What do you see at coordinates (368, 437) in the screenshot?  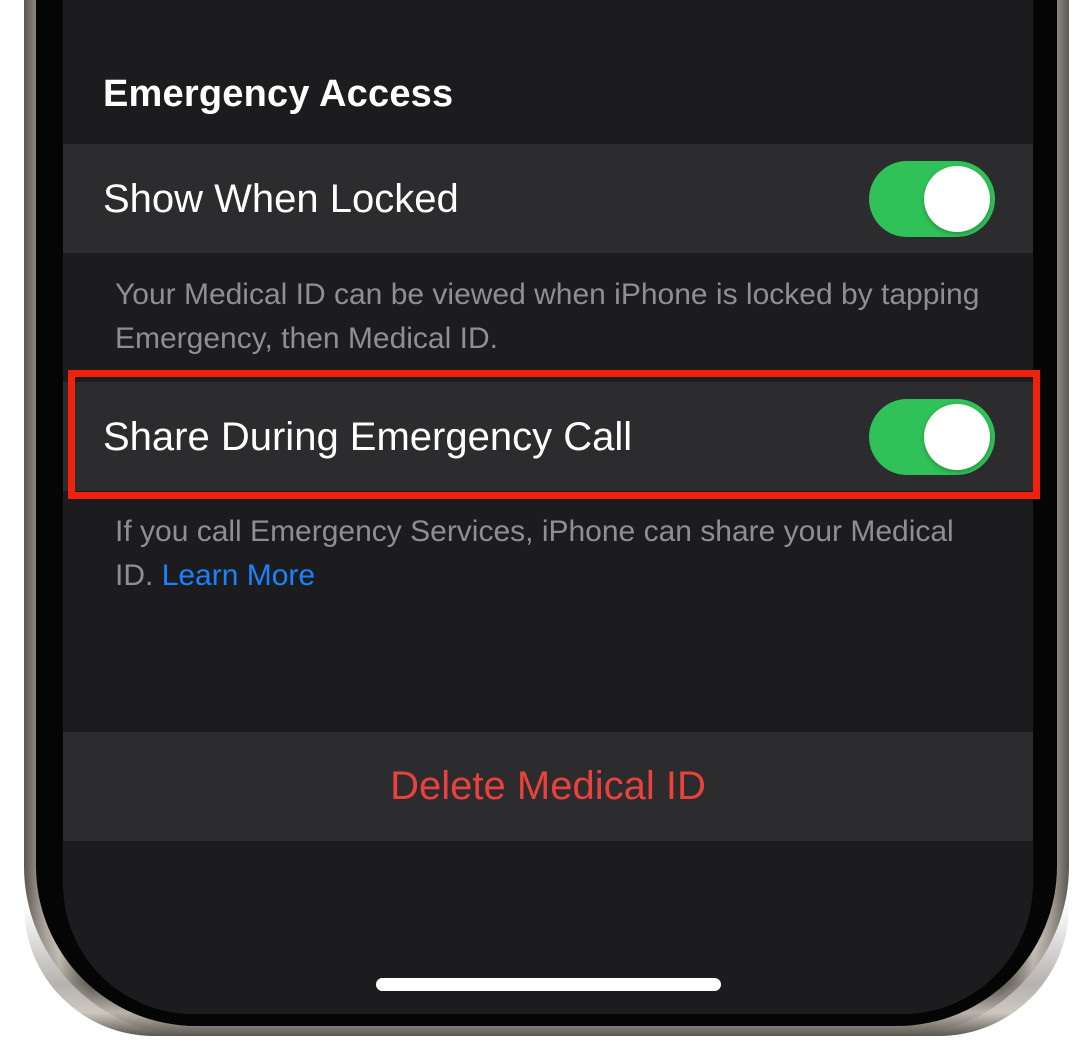 I see `share-during-call-label: Share During Emergency Call` at bounding box center [368, 437].